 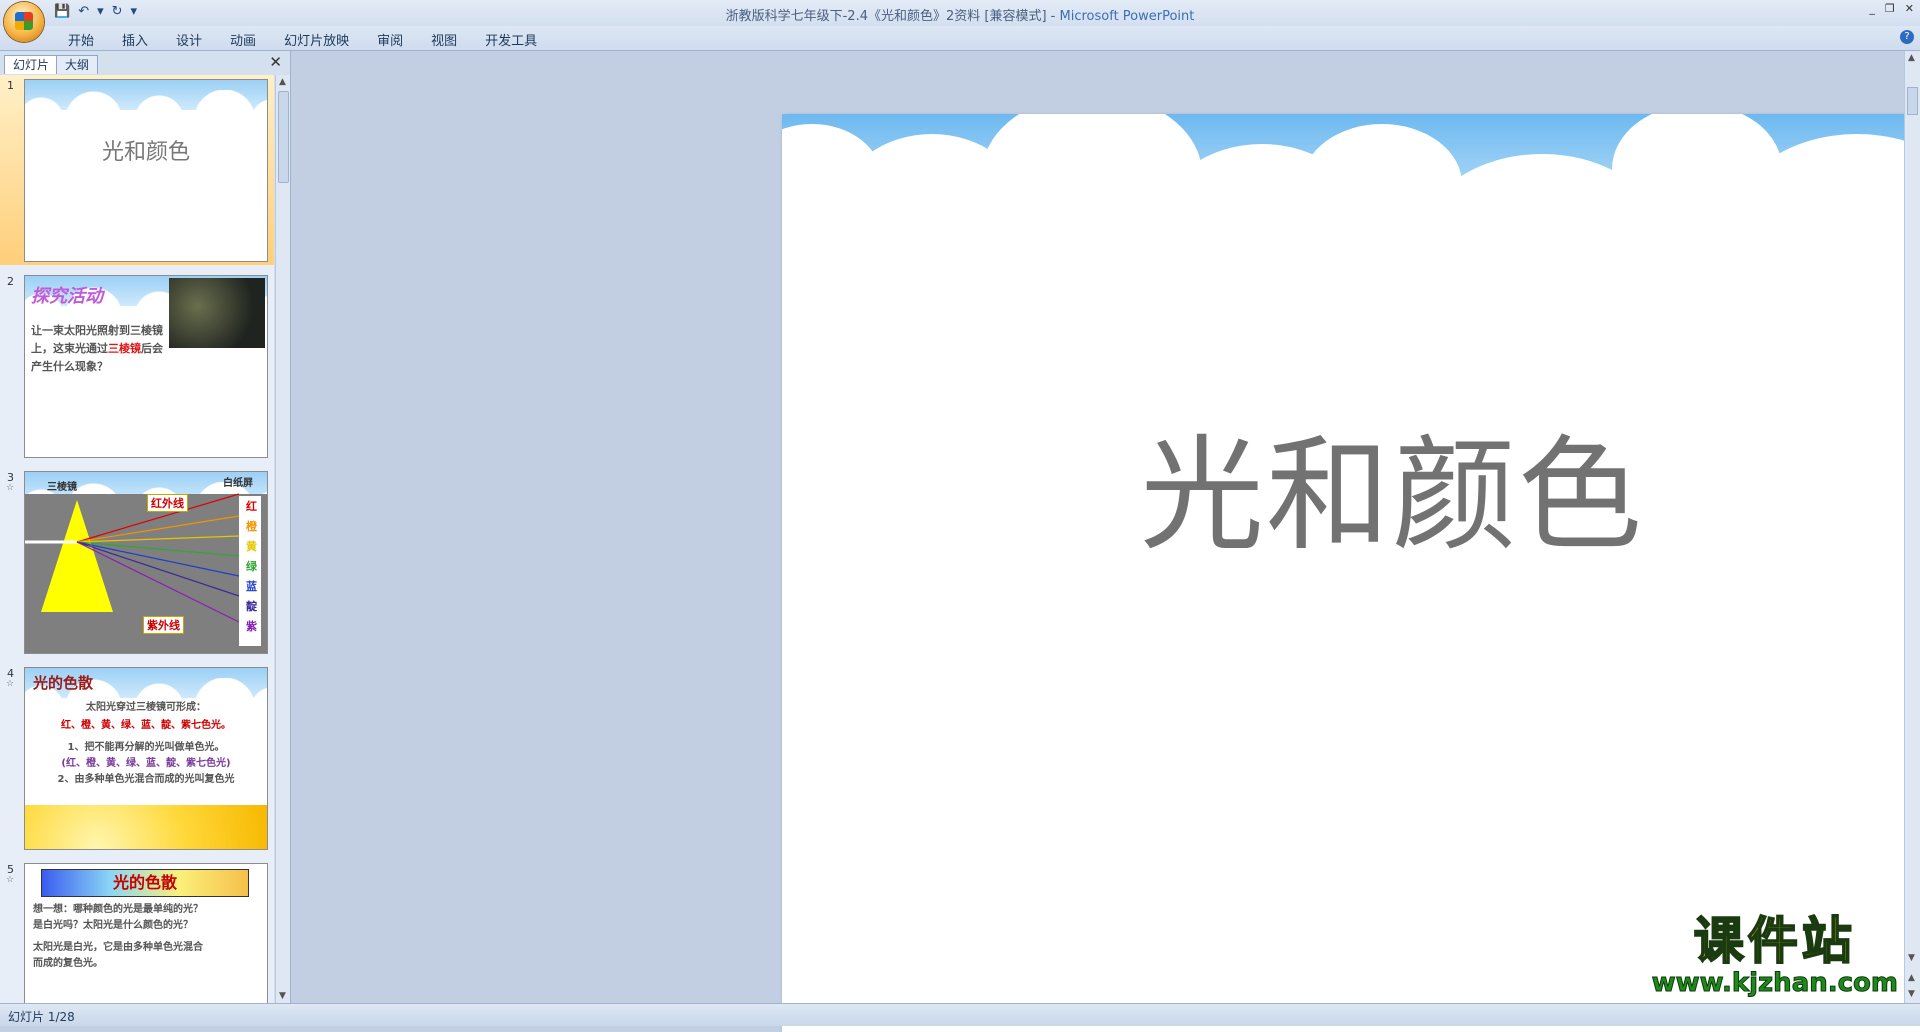 I want to click on slide-number: 2, so click(x=10, y=281).